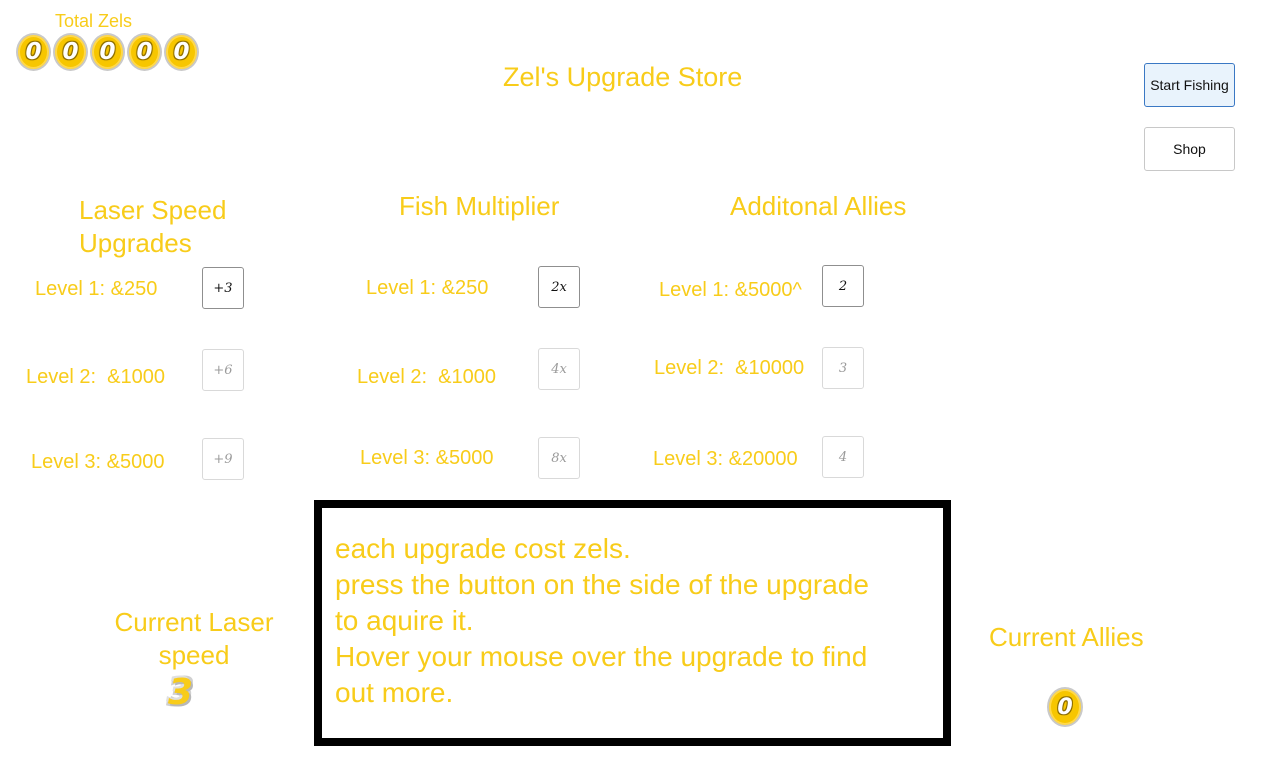 This screenshot has height=761, width=1267. What do you see at coordinates (479, 206) in the screenshot?
I see `fish-multiplier-heading: Fish Multiplier` at bounding box center [479, 206].